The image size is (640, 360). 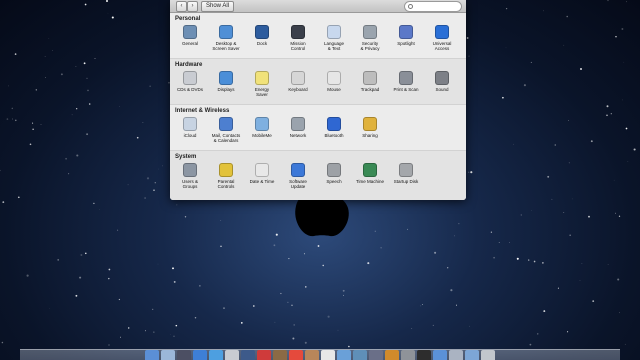 What do you see at coordinates (262, 181) in the screenshot?
I see `pref-pane-label: Date & Time` at bounding box center [262, 181].